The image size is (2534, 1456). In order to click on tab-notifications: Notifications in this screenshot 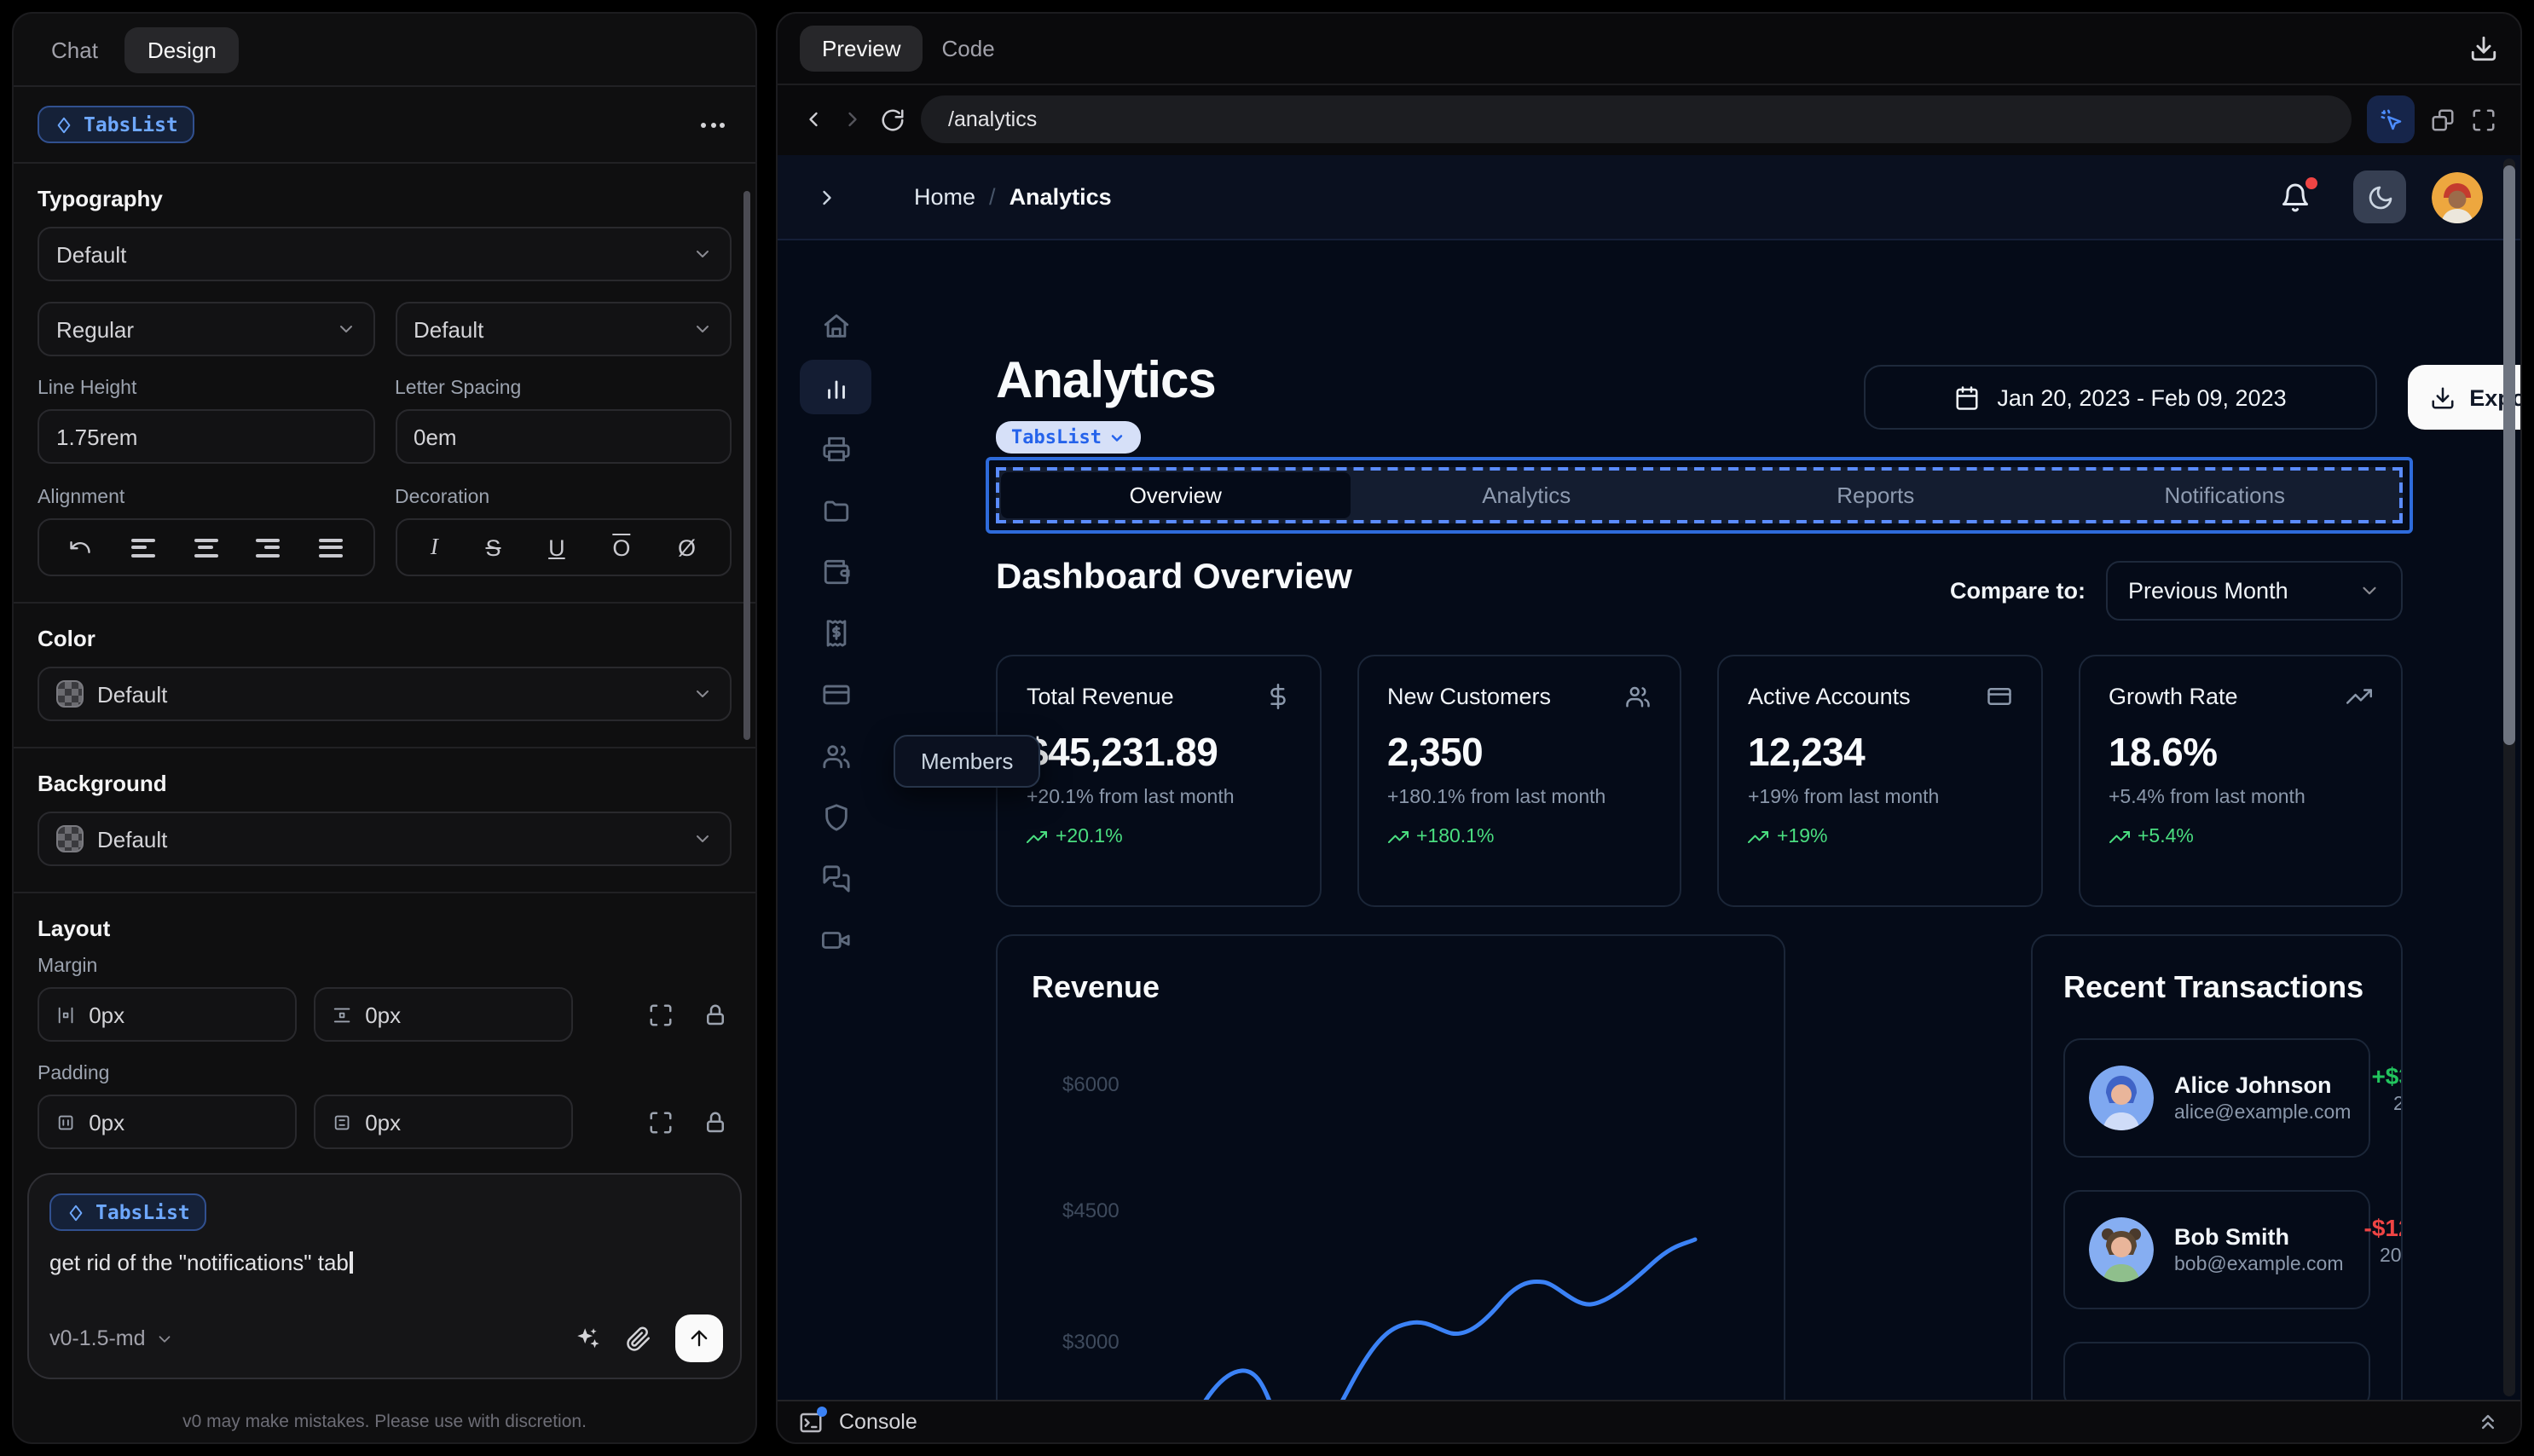, I will do `click(2225, 495)`.